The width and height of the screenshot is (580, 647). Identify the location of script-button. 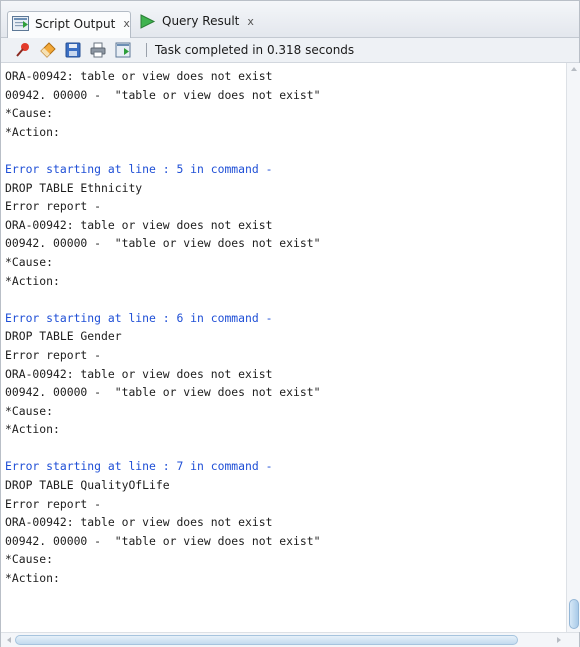
(123, 50).